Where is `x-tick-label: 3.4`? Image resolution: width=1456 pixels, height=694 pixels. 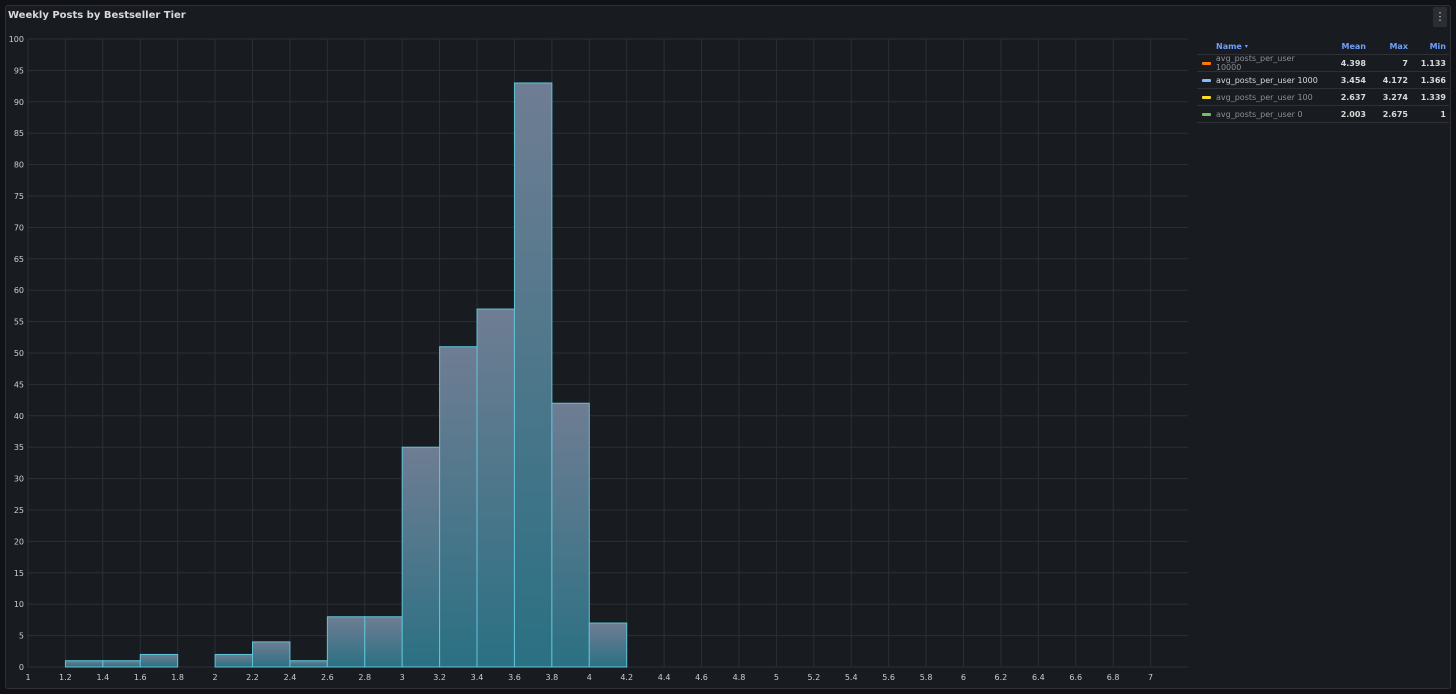 x-tick-label: 3.4 is located at coordinates (477, 677).